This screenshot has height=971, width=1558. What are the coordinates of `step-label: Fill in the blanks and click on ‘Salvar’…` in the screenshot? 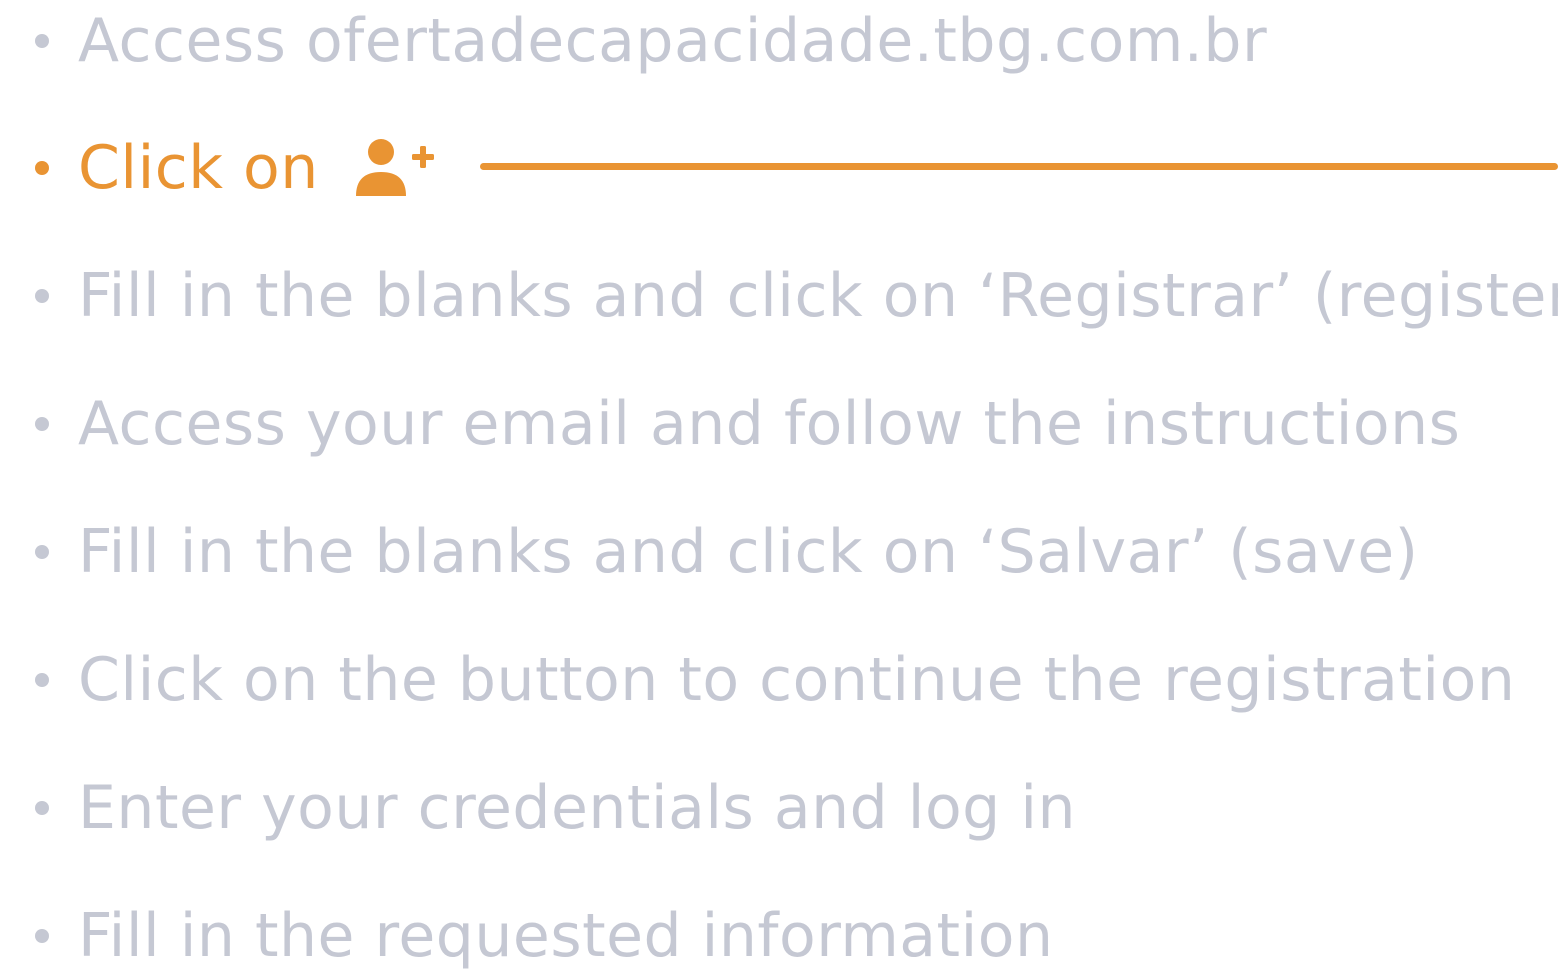 It's located at (748, 552).